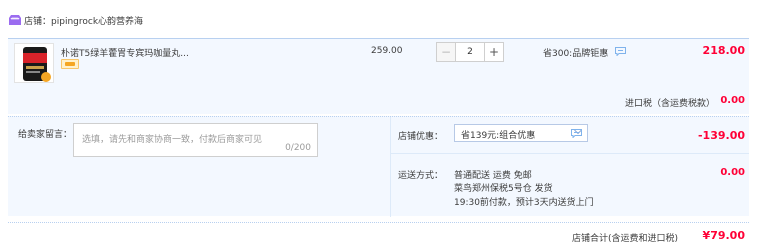  Describe the element at coordinates (503, 189) in the screenshot. I see `shipping-warehouse: 菜鸟郑州保税5号仓 发货` at that location.